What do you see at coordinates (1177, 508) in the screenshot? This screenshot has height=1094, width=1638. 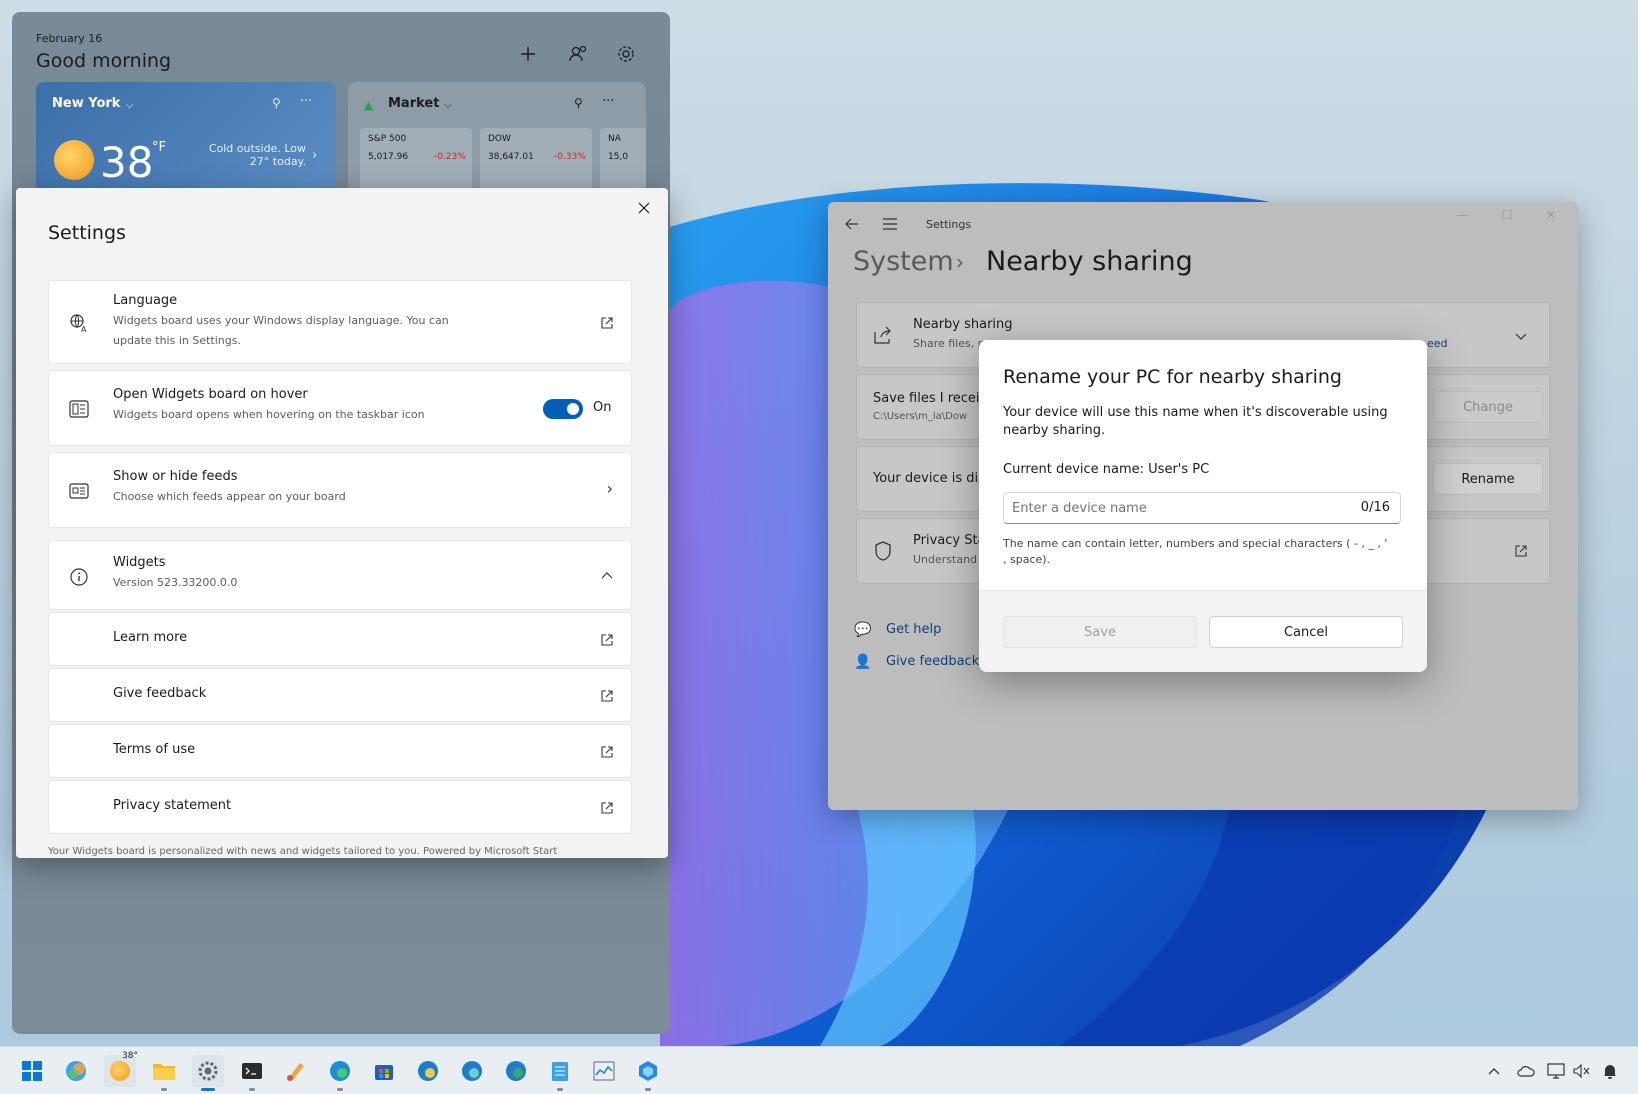 I see `device-name-input` at bounding box center [1177, 508].